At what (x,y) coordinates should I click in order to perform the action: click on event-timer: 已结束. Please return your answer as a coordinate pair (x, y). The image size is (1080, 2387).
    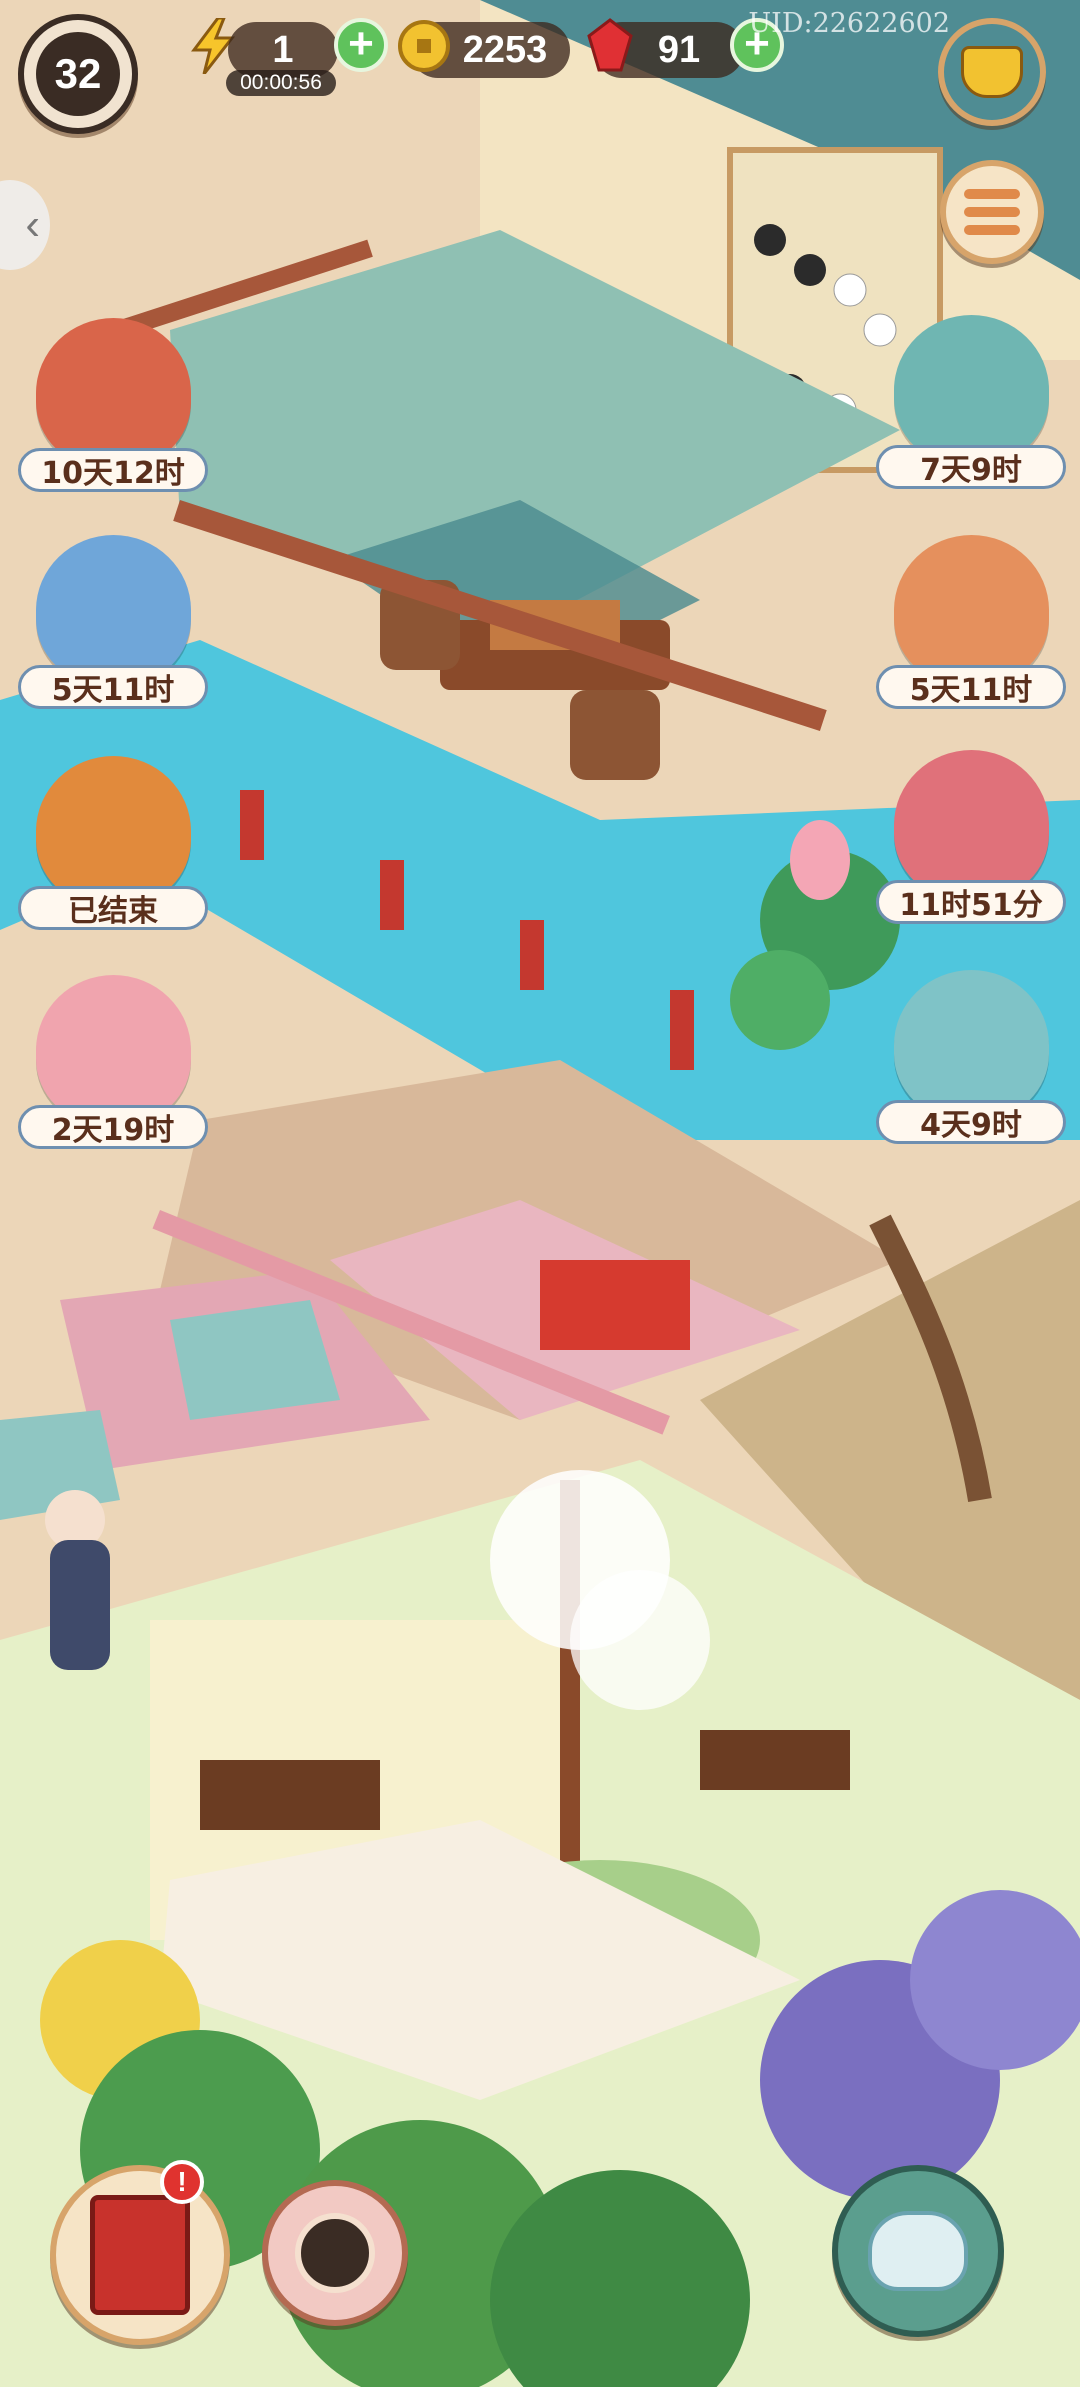
    Looking at the image, I should click on (113, 908).